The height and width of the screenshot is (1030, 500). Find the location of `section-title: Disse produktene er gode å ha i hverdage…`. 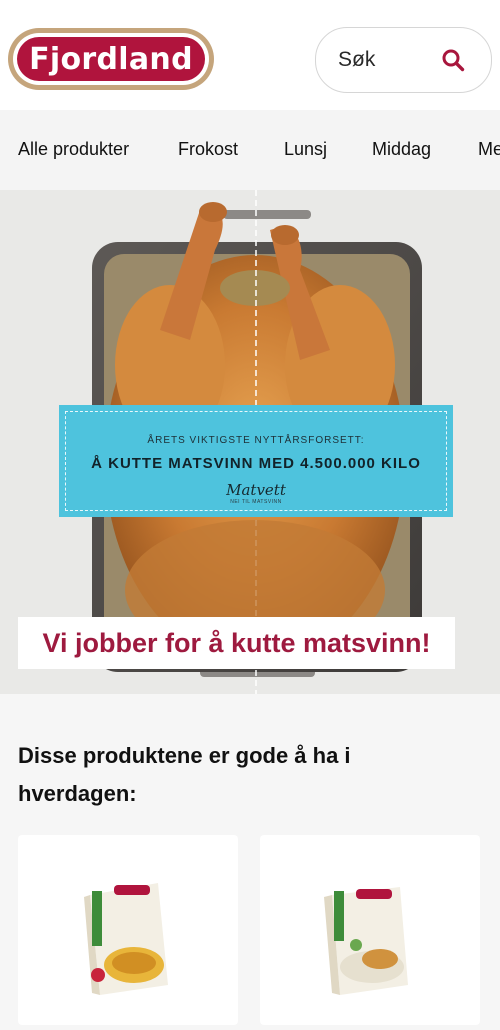

section-title: Disse produktene er gode å ha i hverdage… is located at coordinates (184, 774).